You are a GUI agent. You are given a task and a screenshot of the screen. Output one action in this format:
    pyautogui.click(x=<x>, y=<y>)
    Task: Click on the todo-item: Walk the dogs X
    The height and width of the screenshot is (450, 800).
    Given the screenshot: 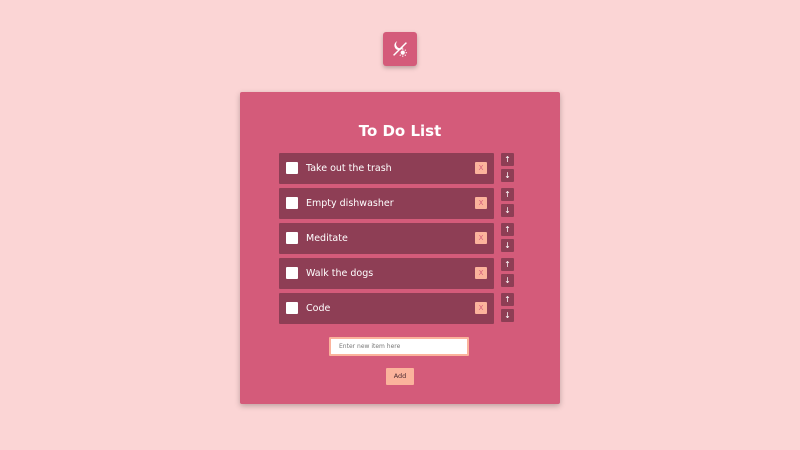 What is the action you would take?
    pyautogui.click(x=386, y=273)
    